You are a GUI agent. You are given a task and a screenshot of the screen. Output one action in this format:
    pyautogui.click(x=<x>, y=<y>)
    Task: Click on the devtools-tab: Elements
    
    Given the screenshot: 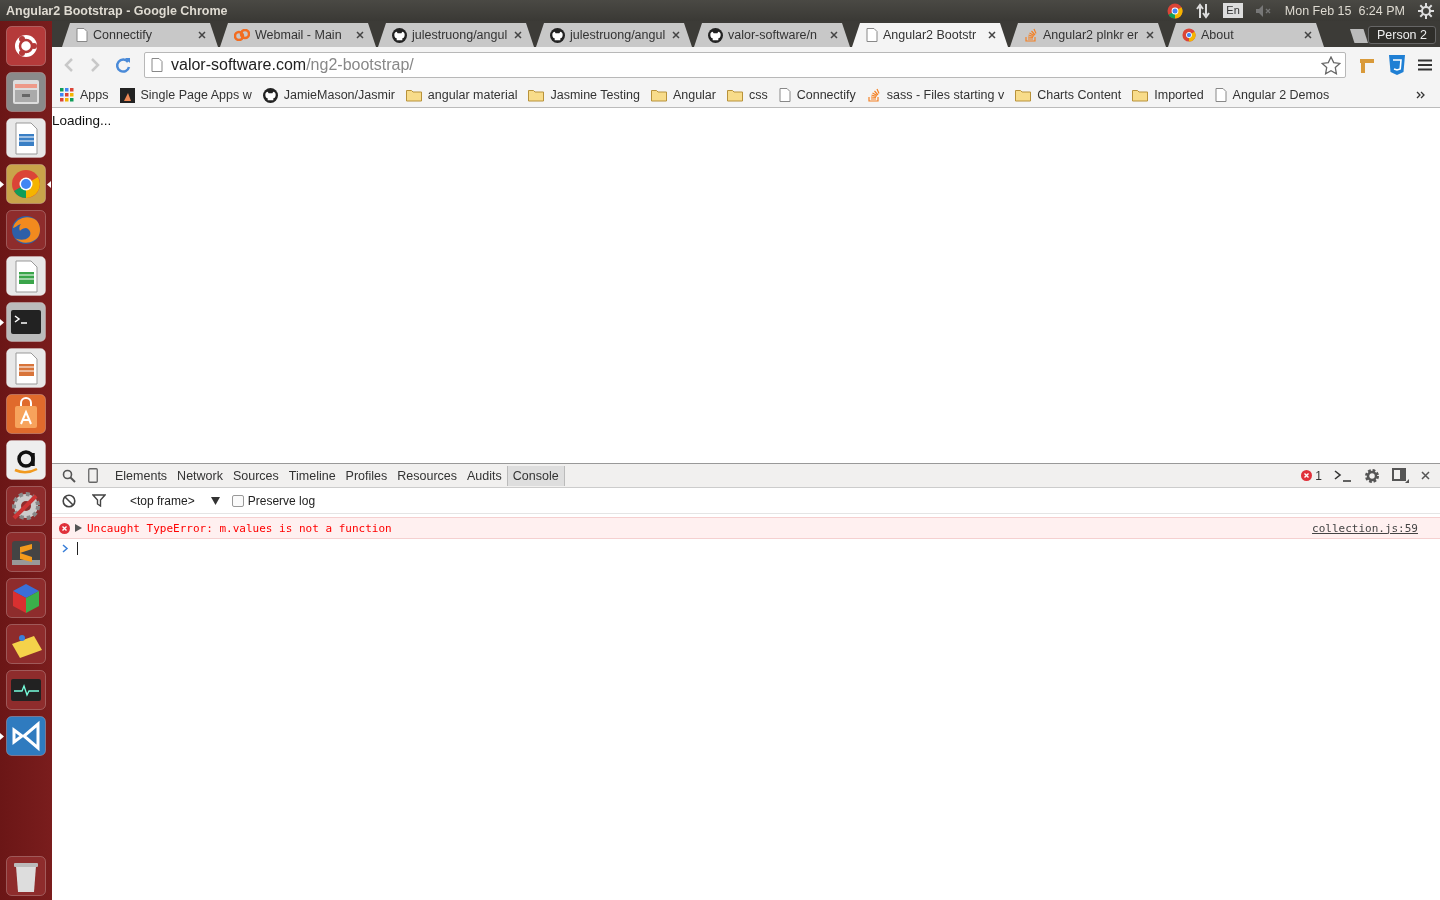 What is the action you would take?
    pyautogui.click(x=141, y=475)
    